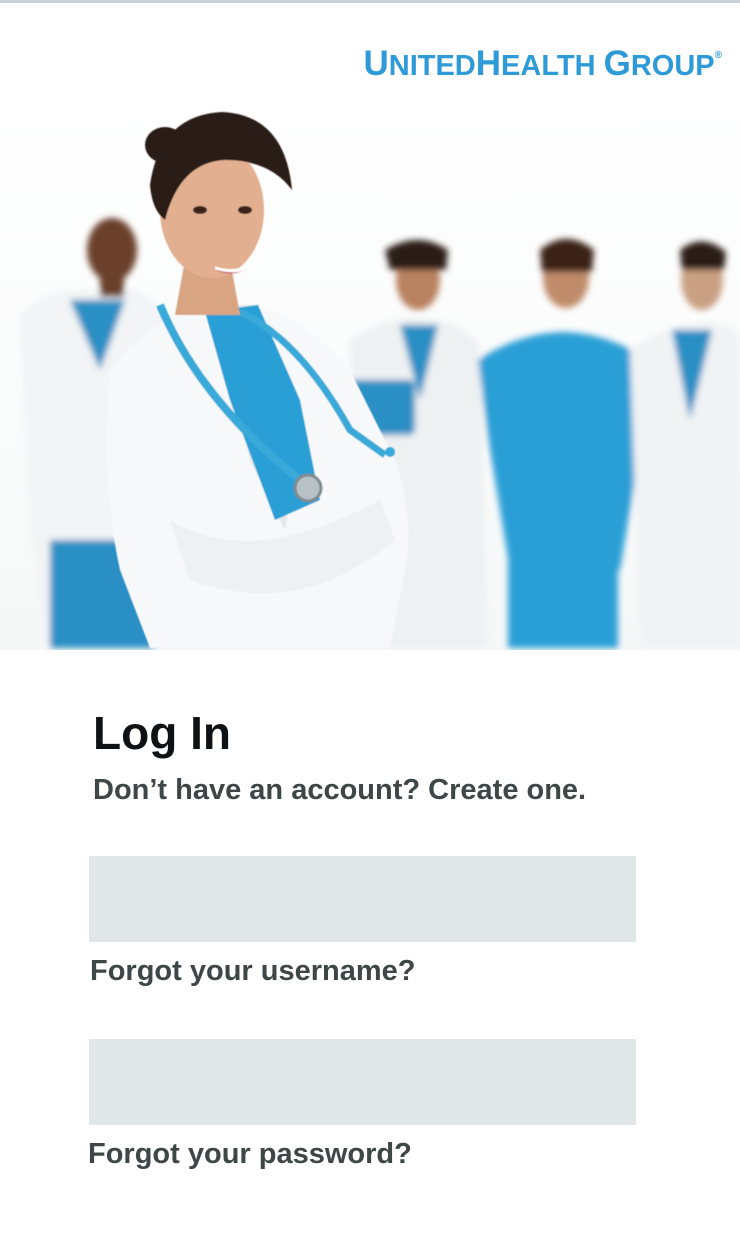 This screenshot has width=740, height=1241. What do you see at coordinates (162, 733) in the screenshot?
I see `page-title: Log In` at bounding box center [162, 733].